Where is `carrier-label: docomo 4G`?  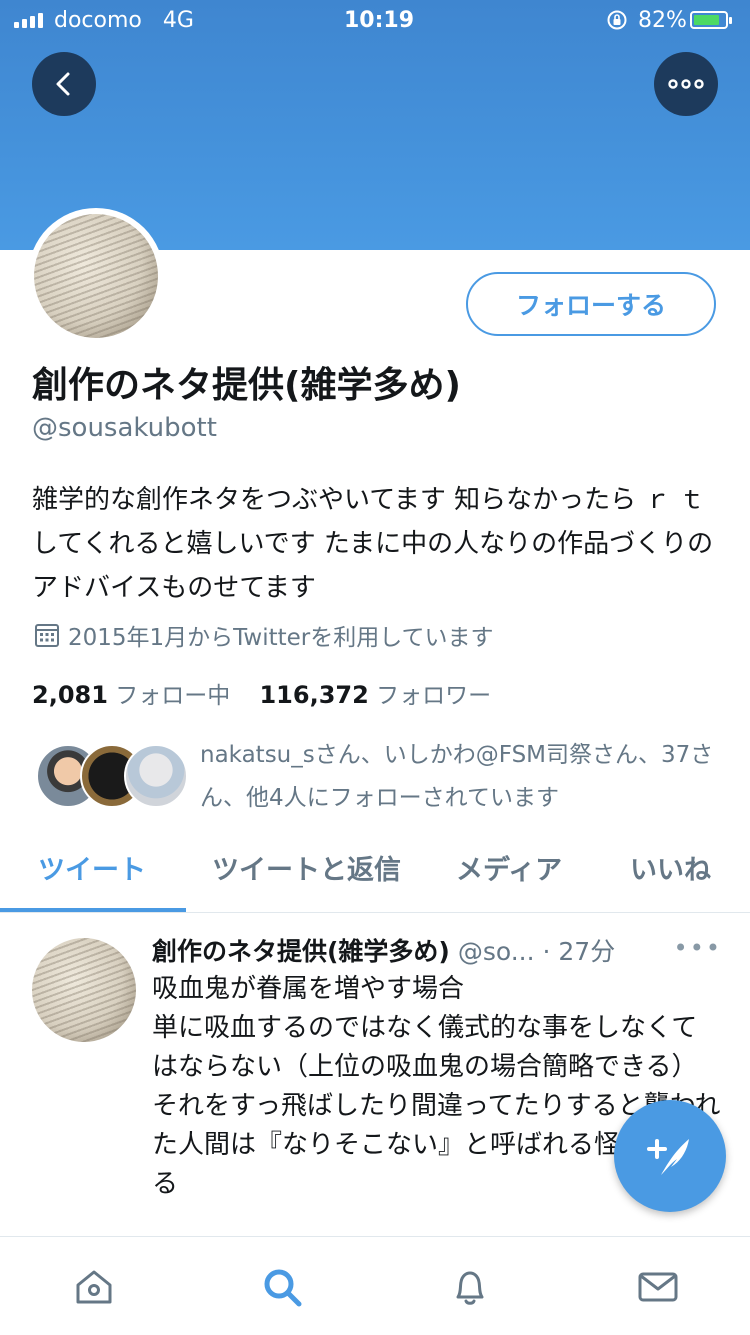
carrier-label: docomo 4G is located at coordinates (124, 20).